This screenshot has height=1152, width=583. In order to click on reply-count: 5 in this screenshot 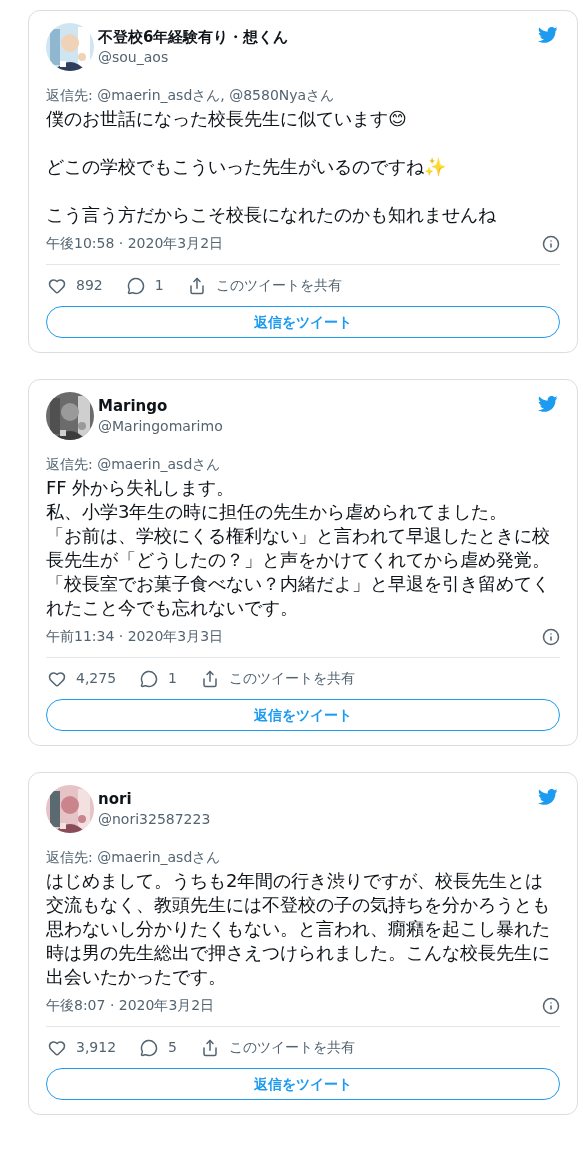, I will do `click(172, 1047)`.